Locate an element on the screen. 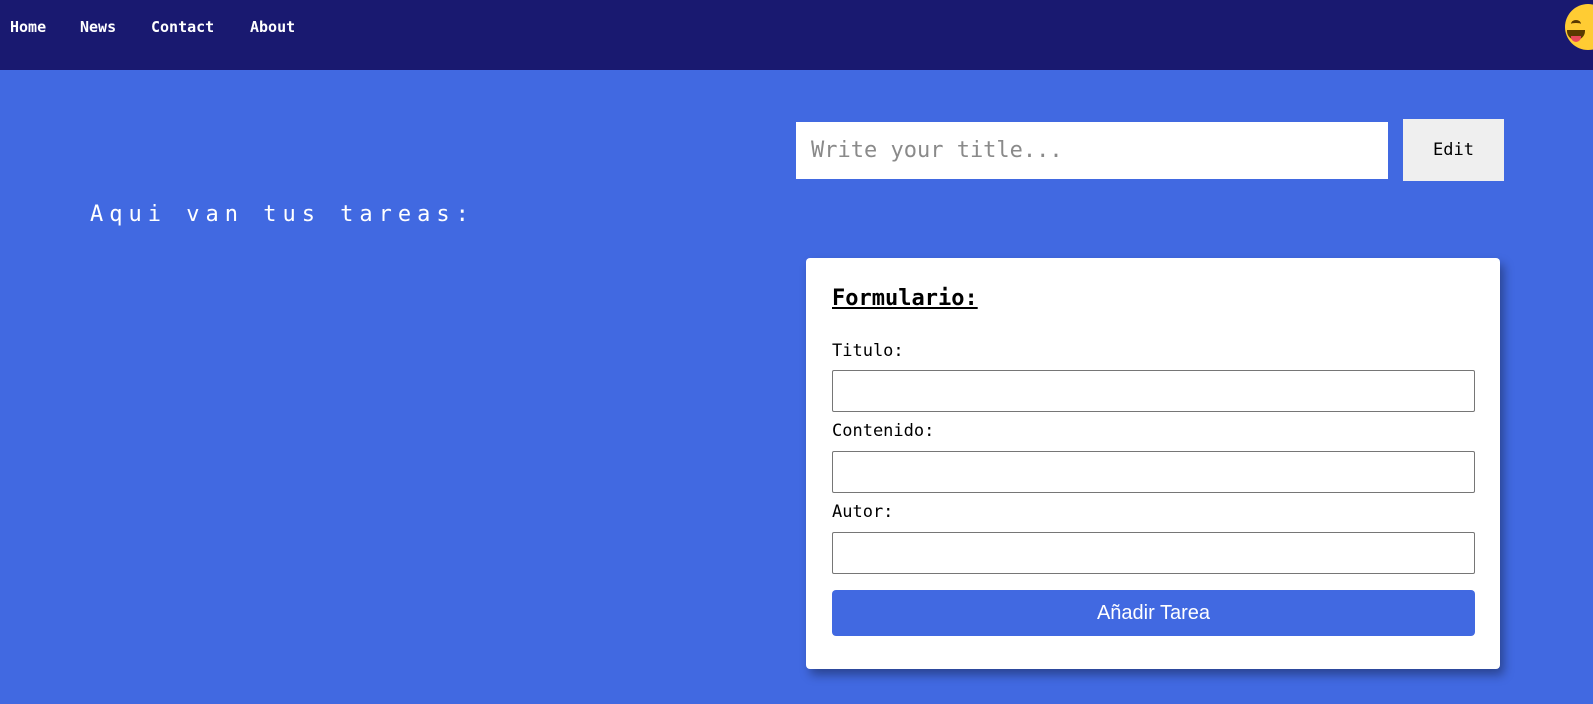 This screenshot has height=704, width=1593. form-title: Formulario: is located at coordinates (905, 298).